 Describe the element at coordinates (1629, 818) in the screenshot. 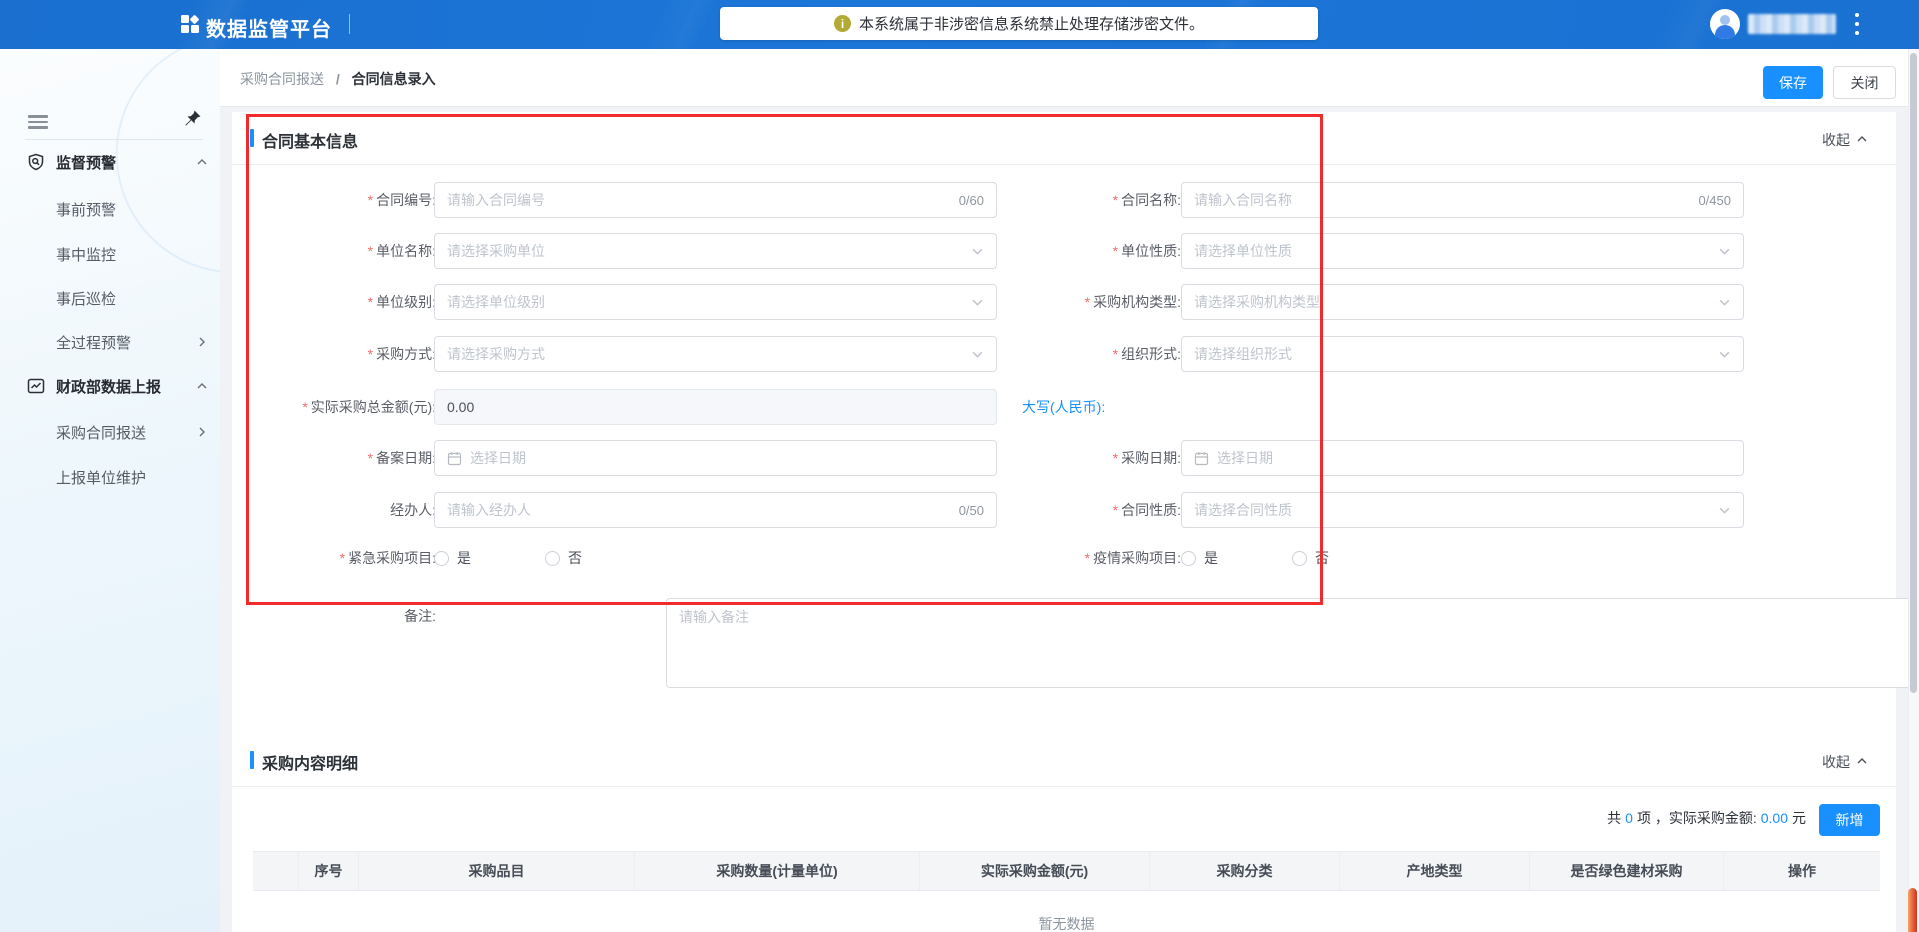

I see `item-count: 0` at that location.